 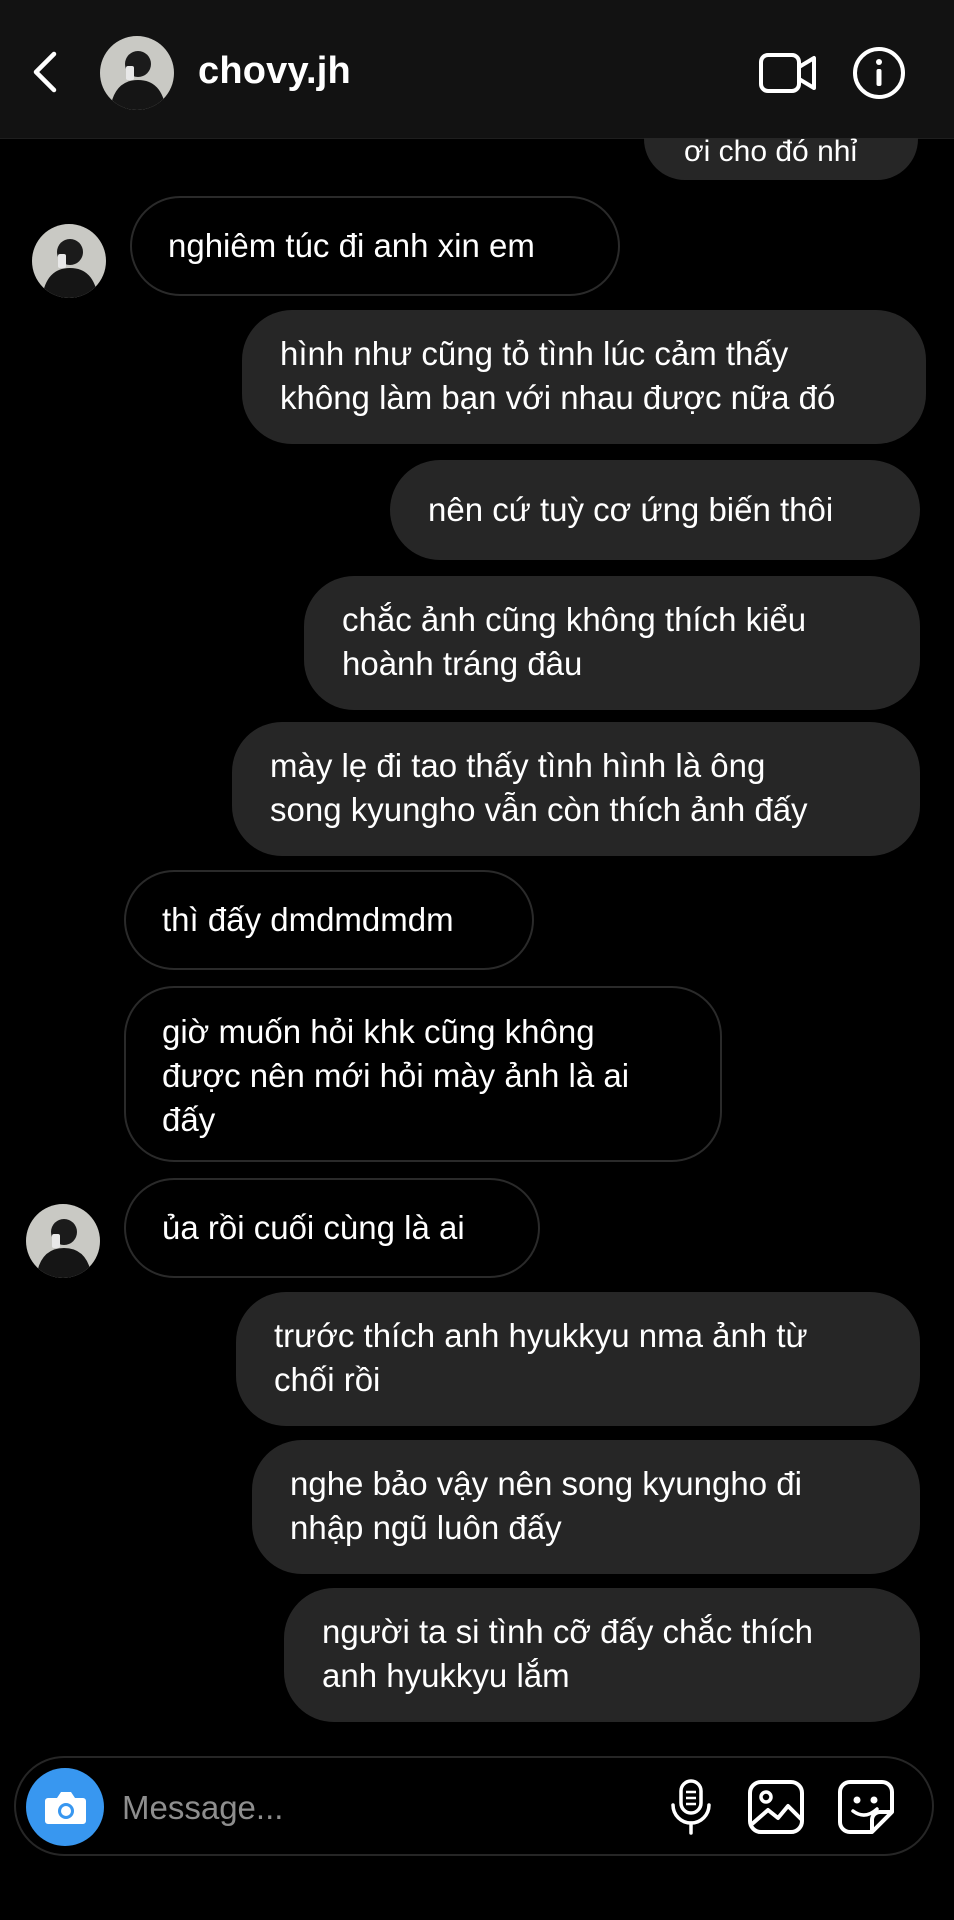 I want to click on message-bubble-incoming: nghiêm túc đi anh xin em, so click(x=375, y=246).